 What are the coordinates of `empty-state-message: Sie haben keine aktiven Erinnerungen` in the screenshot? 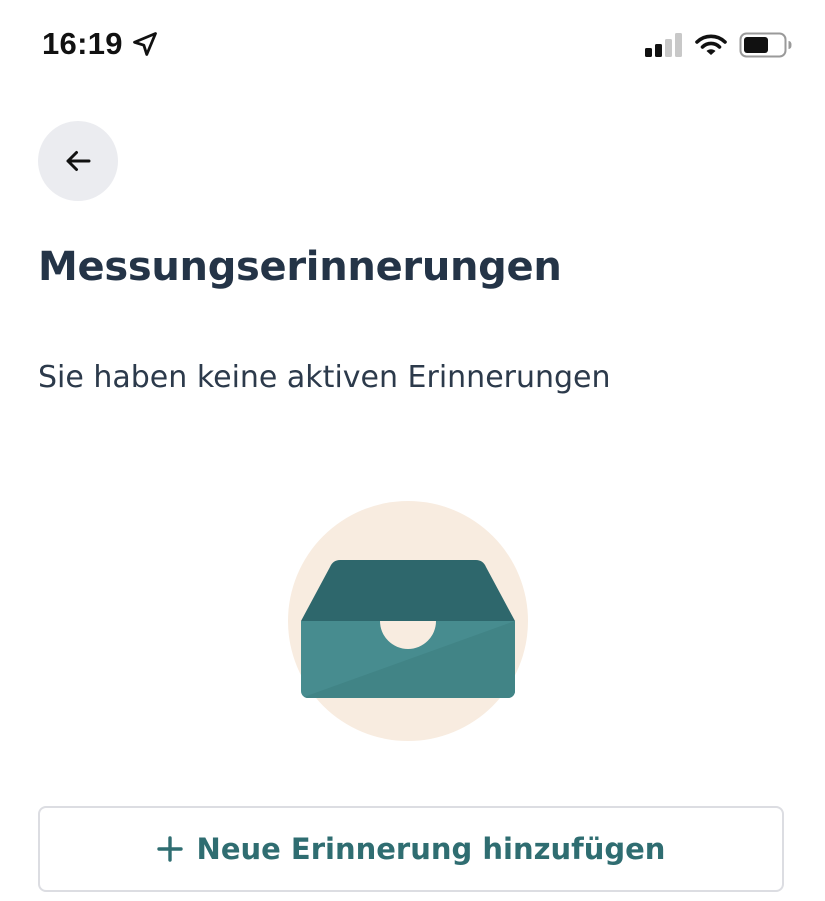 It's located at (324, 377).